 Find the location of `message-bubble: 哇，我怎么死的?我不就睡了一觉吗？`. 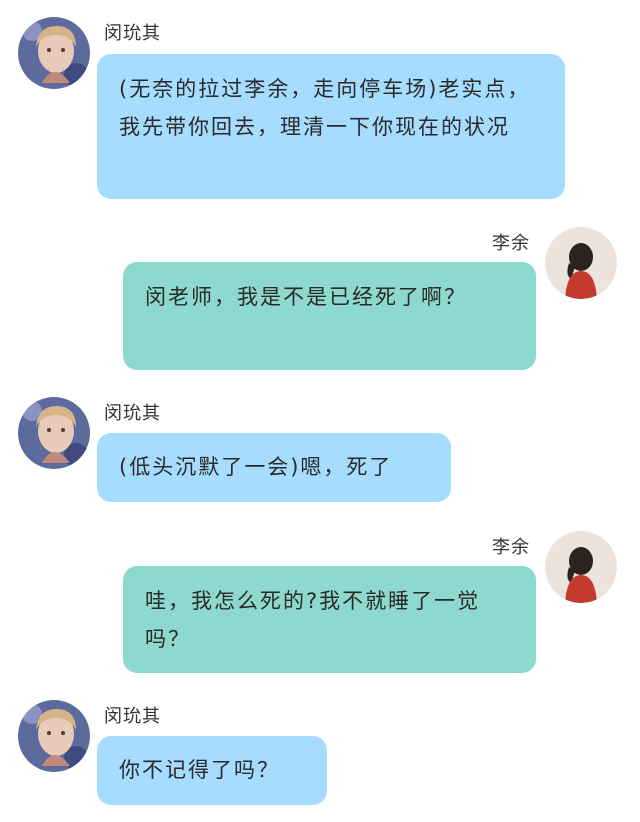

message-bubble: 哇，我怎么死的?我不就睡了一觉吗？ is located at coordinates (329, 619).